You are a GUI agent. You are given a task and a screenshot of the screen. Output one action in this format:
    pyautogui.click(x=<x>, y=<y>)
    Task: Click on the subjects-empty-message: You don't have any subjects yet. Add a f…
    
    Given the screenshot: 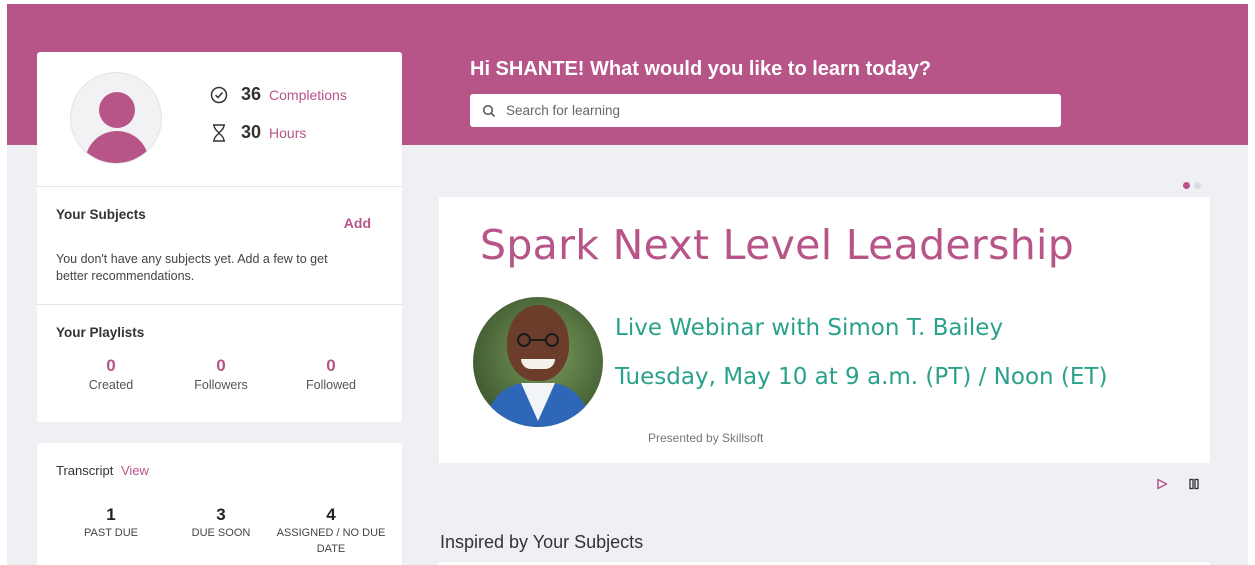 What is the action you would take?
    pyautogui.click(x=192, y=267)
    